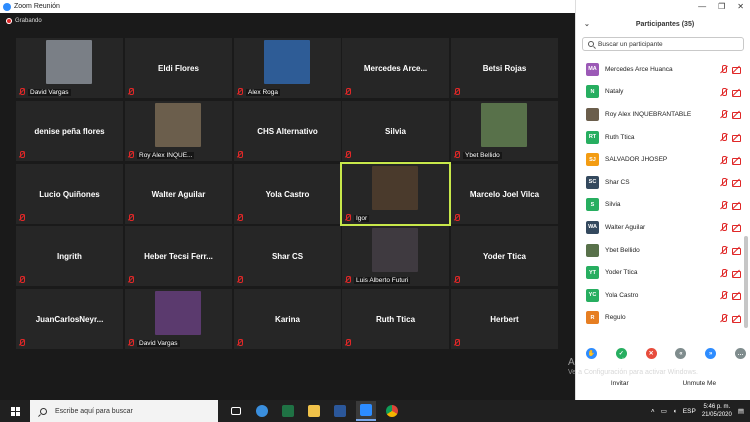 The width and height of the screenshot is (750, 422). I want to click on video-tile: Herbert, so click(504, 319).